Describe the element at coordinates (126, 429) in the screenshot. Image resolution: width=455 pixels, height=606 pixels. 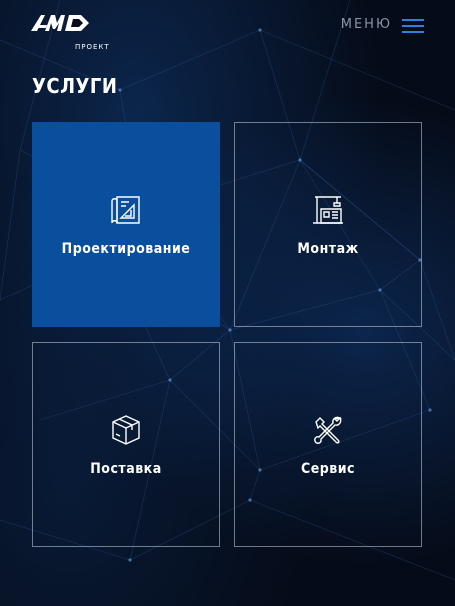
I see `box-icon` at that location.